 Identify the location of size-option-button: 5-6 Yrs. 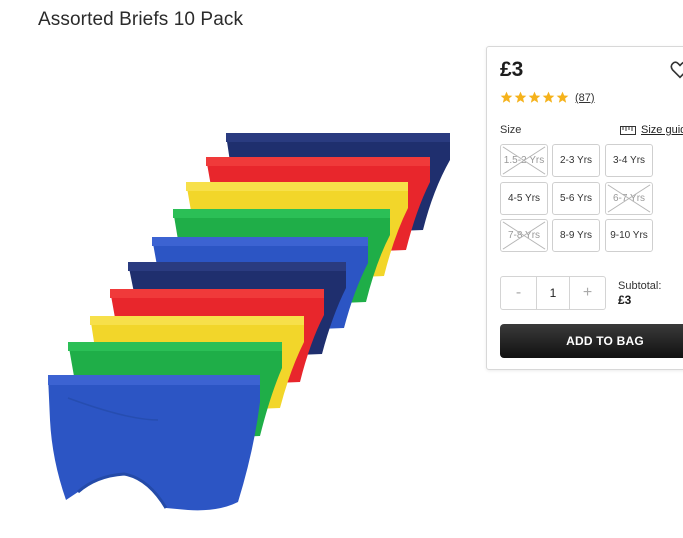
(576, 198).